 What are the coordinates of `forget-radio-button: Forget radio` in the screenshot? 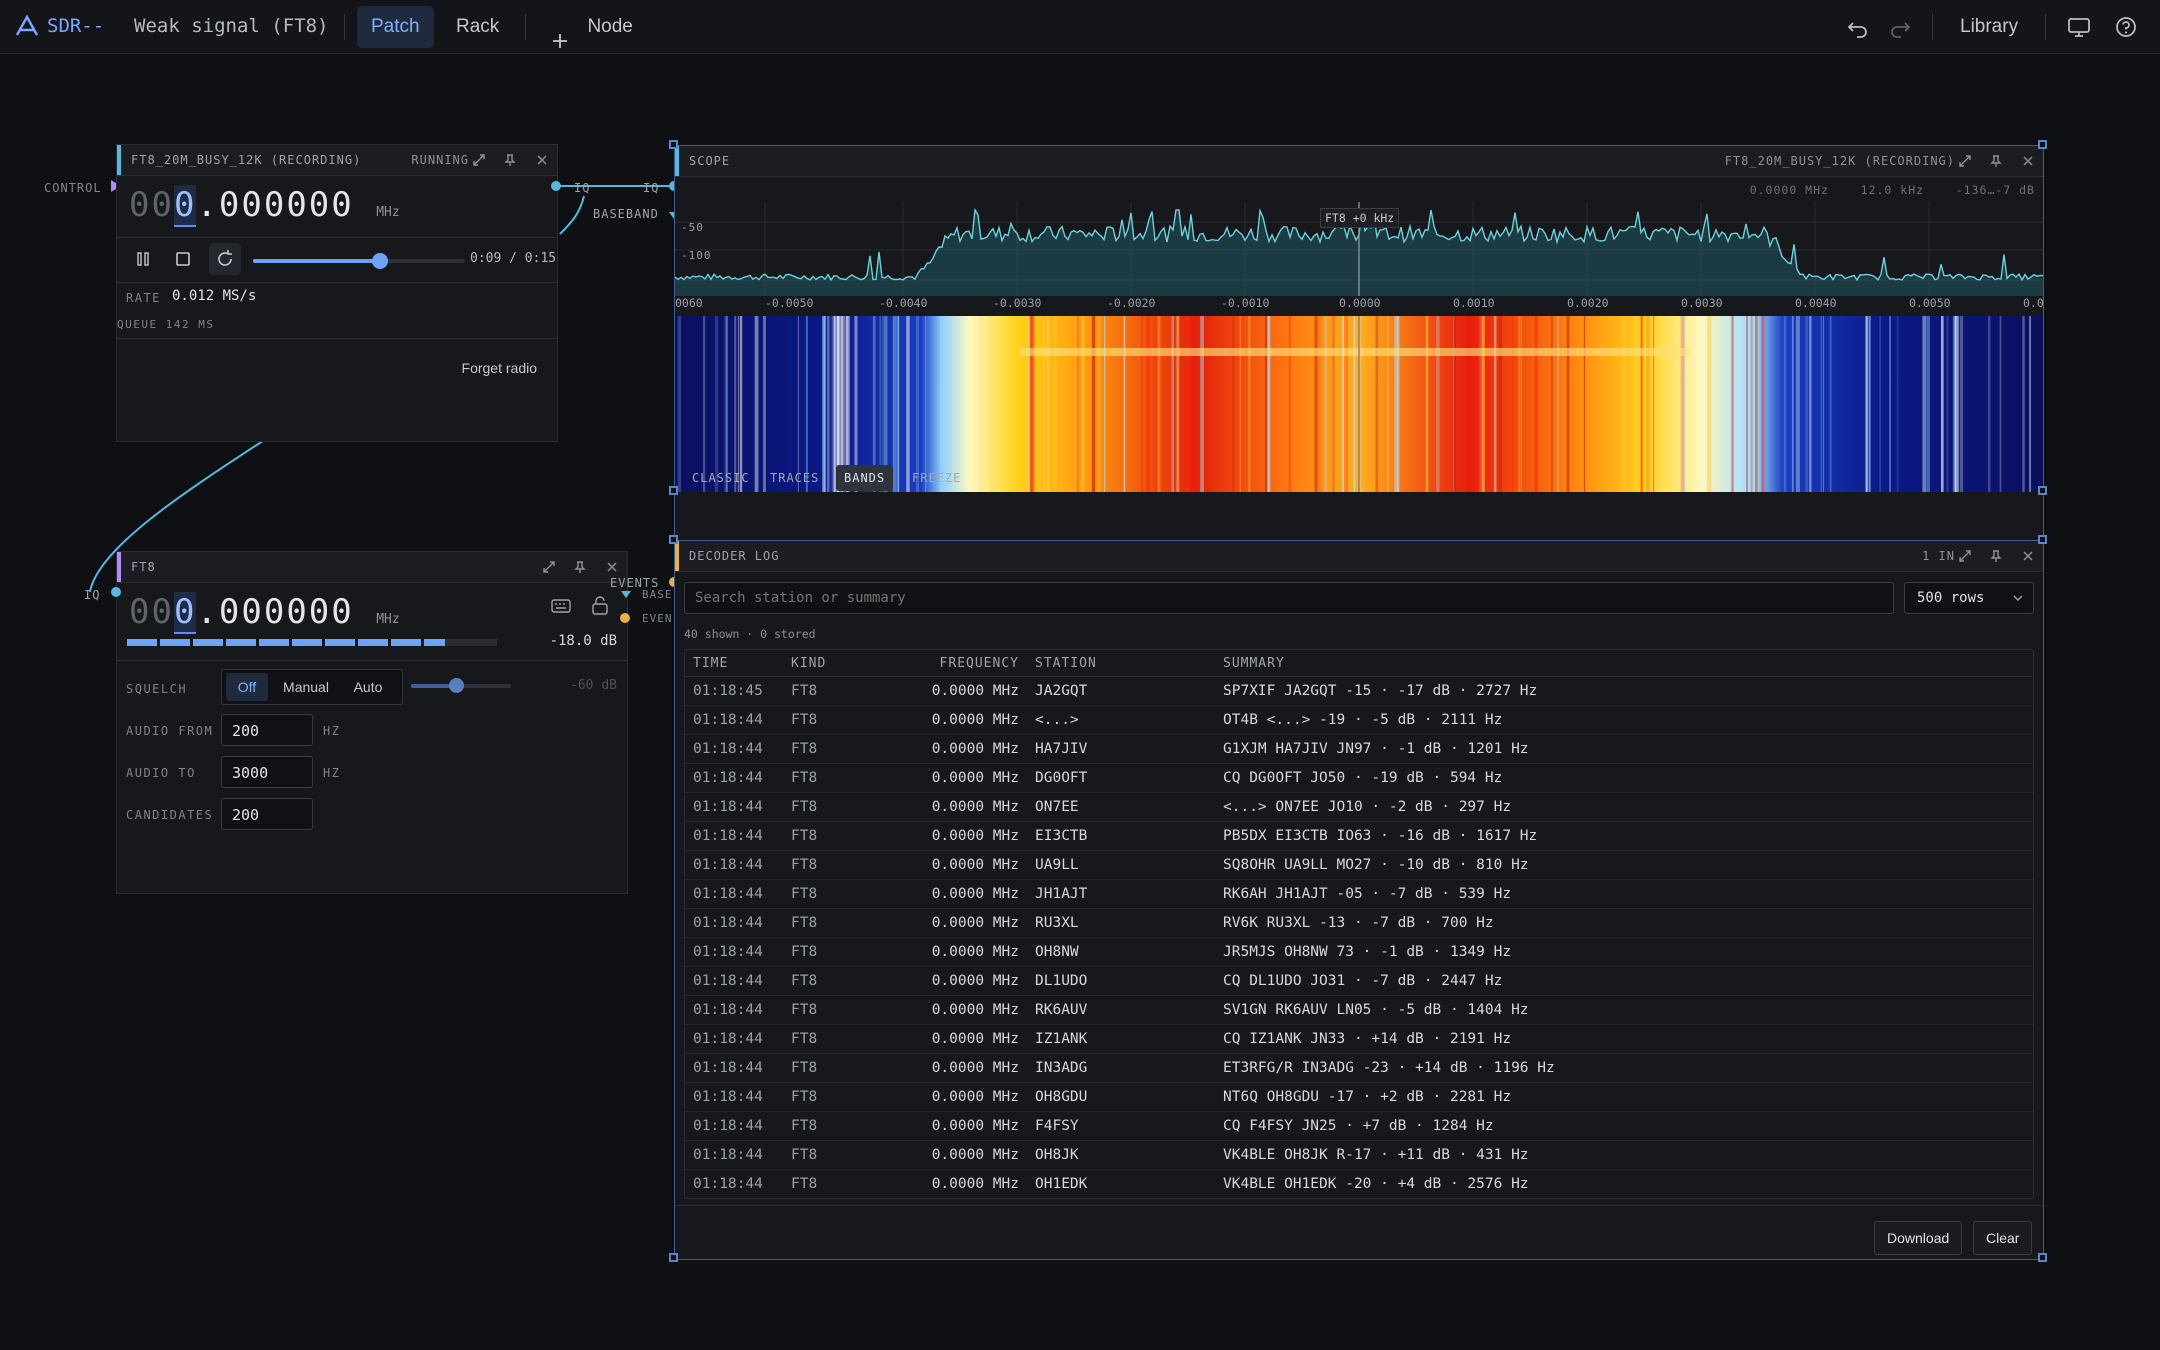 It's located at (499, 368).